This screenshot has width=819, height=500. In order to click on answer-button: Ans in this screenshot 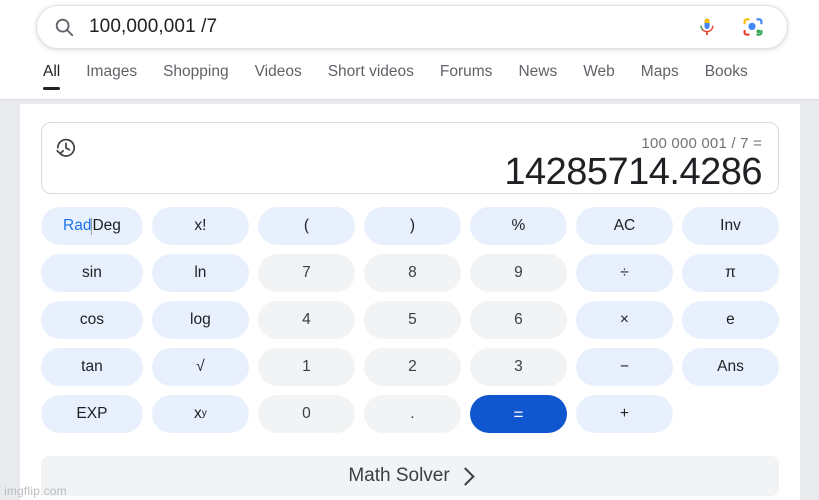, I will do `click(730, 367)`.